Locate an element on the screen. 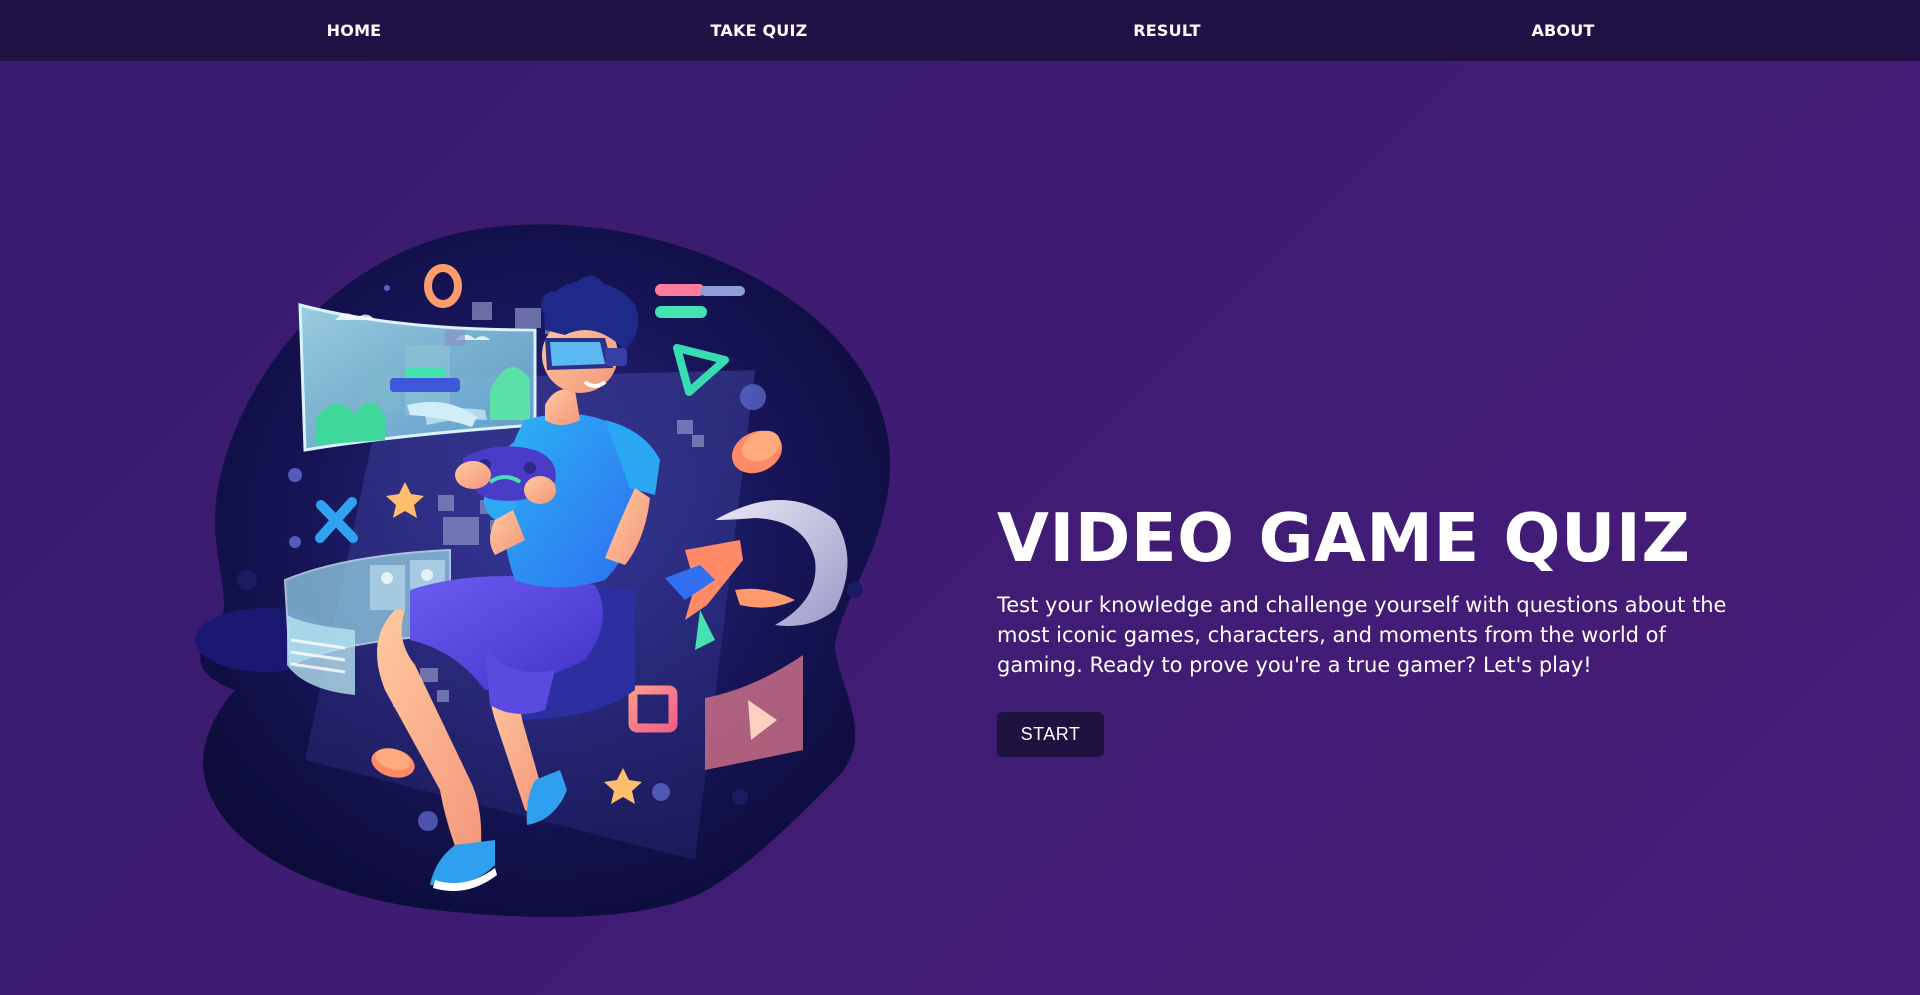 This screenshot has width=1920, height=995. nav-result-link: RESULT is located at coordinates (1166, 30).